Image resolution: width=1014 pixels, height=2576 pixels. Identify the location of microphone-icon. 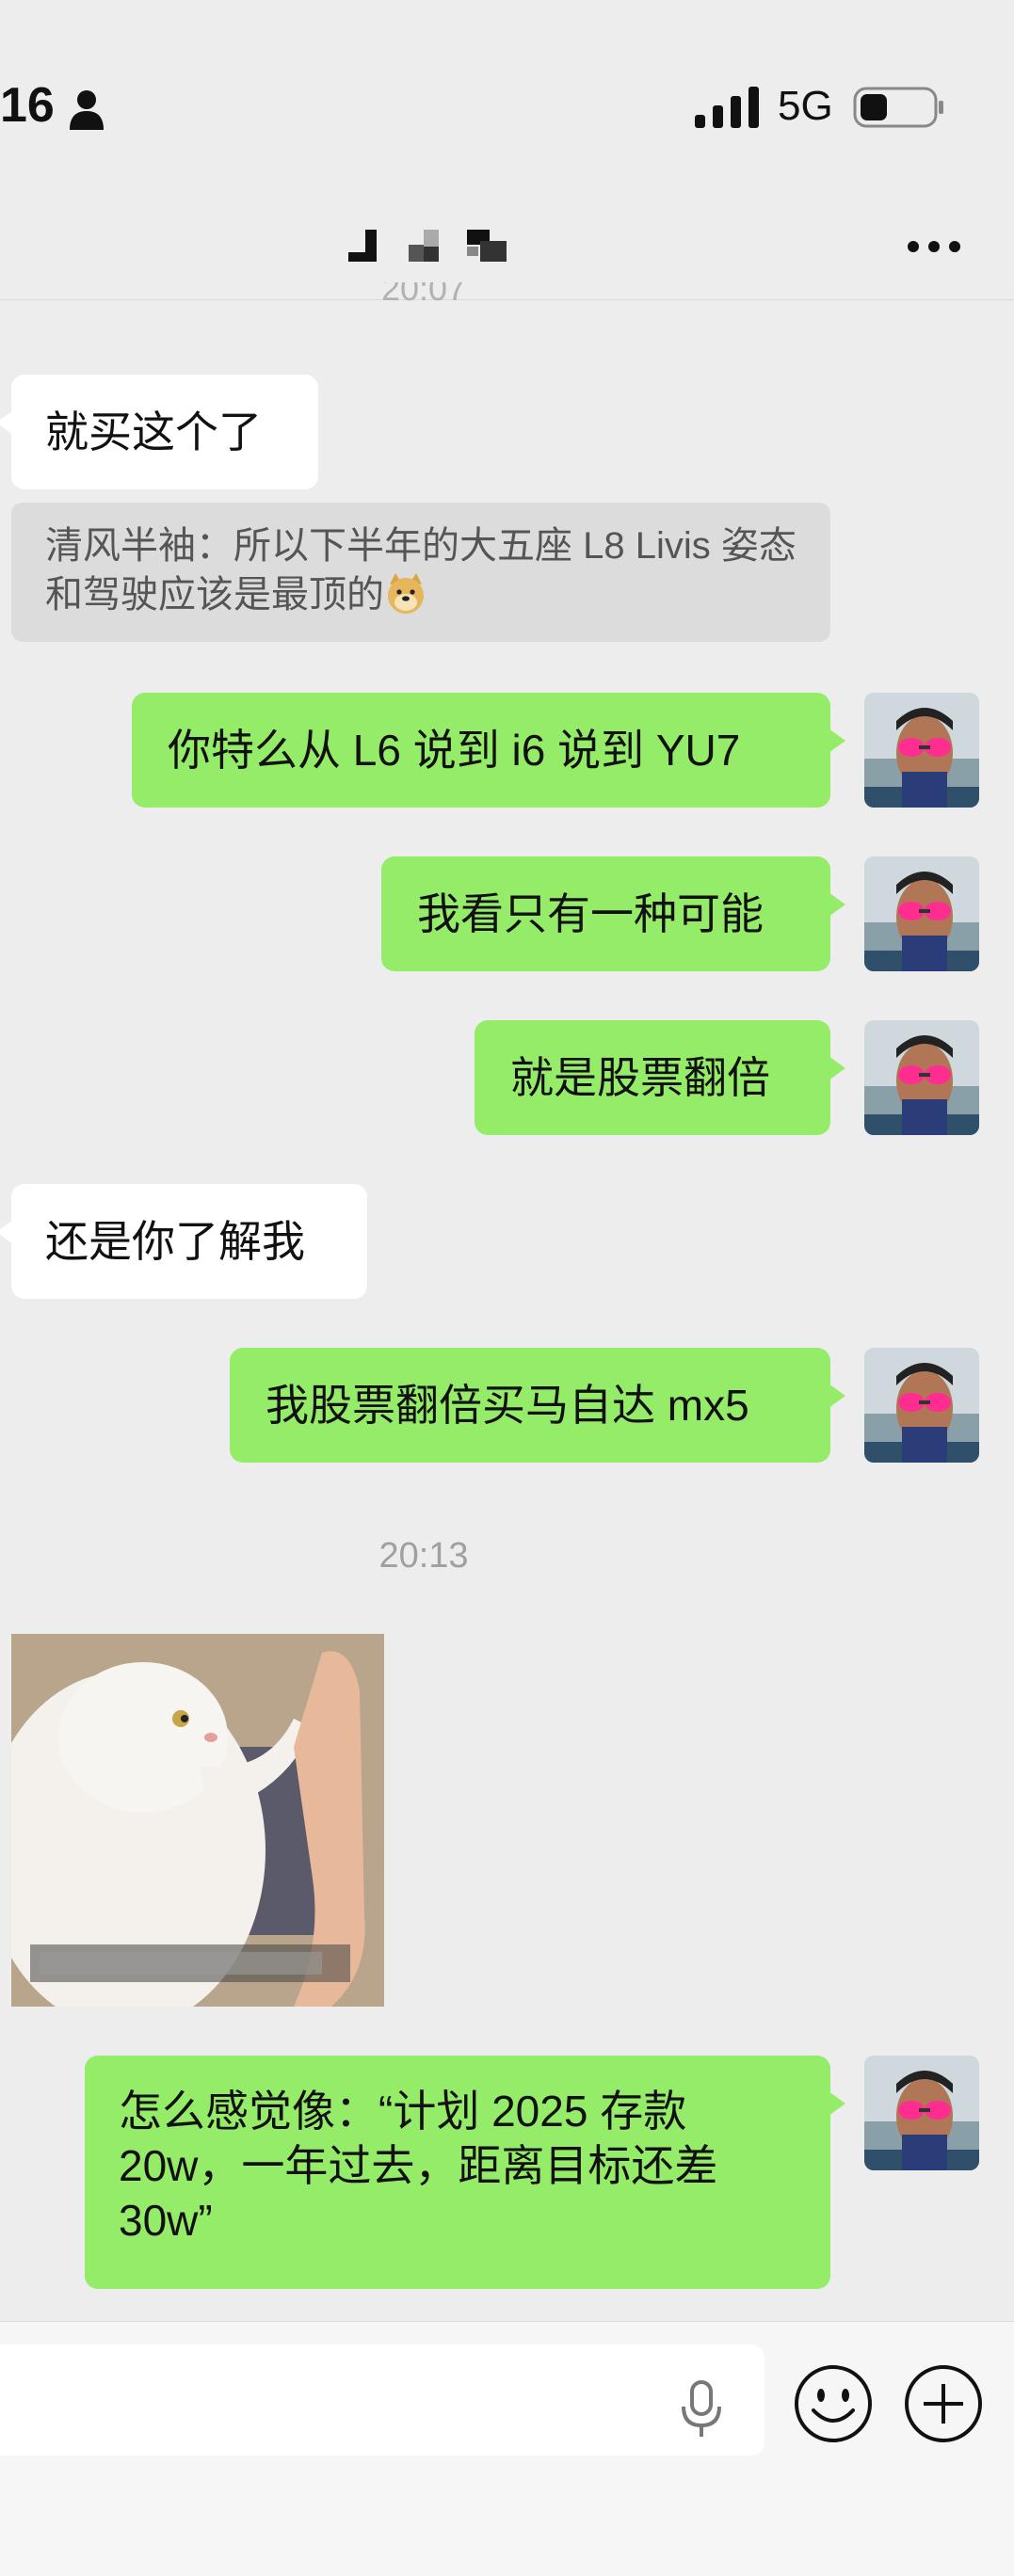
(701, 2408).